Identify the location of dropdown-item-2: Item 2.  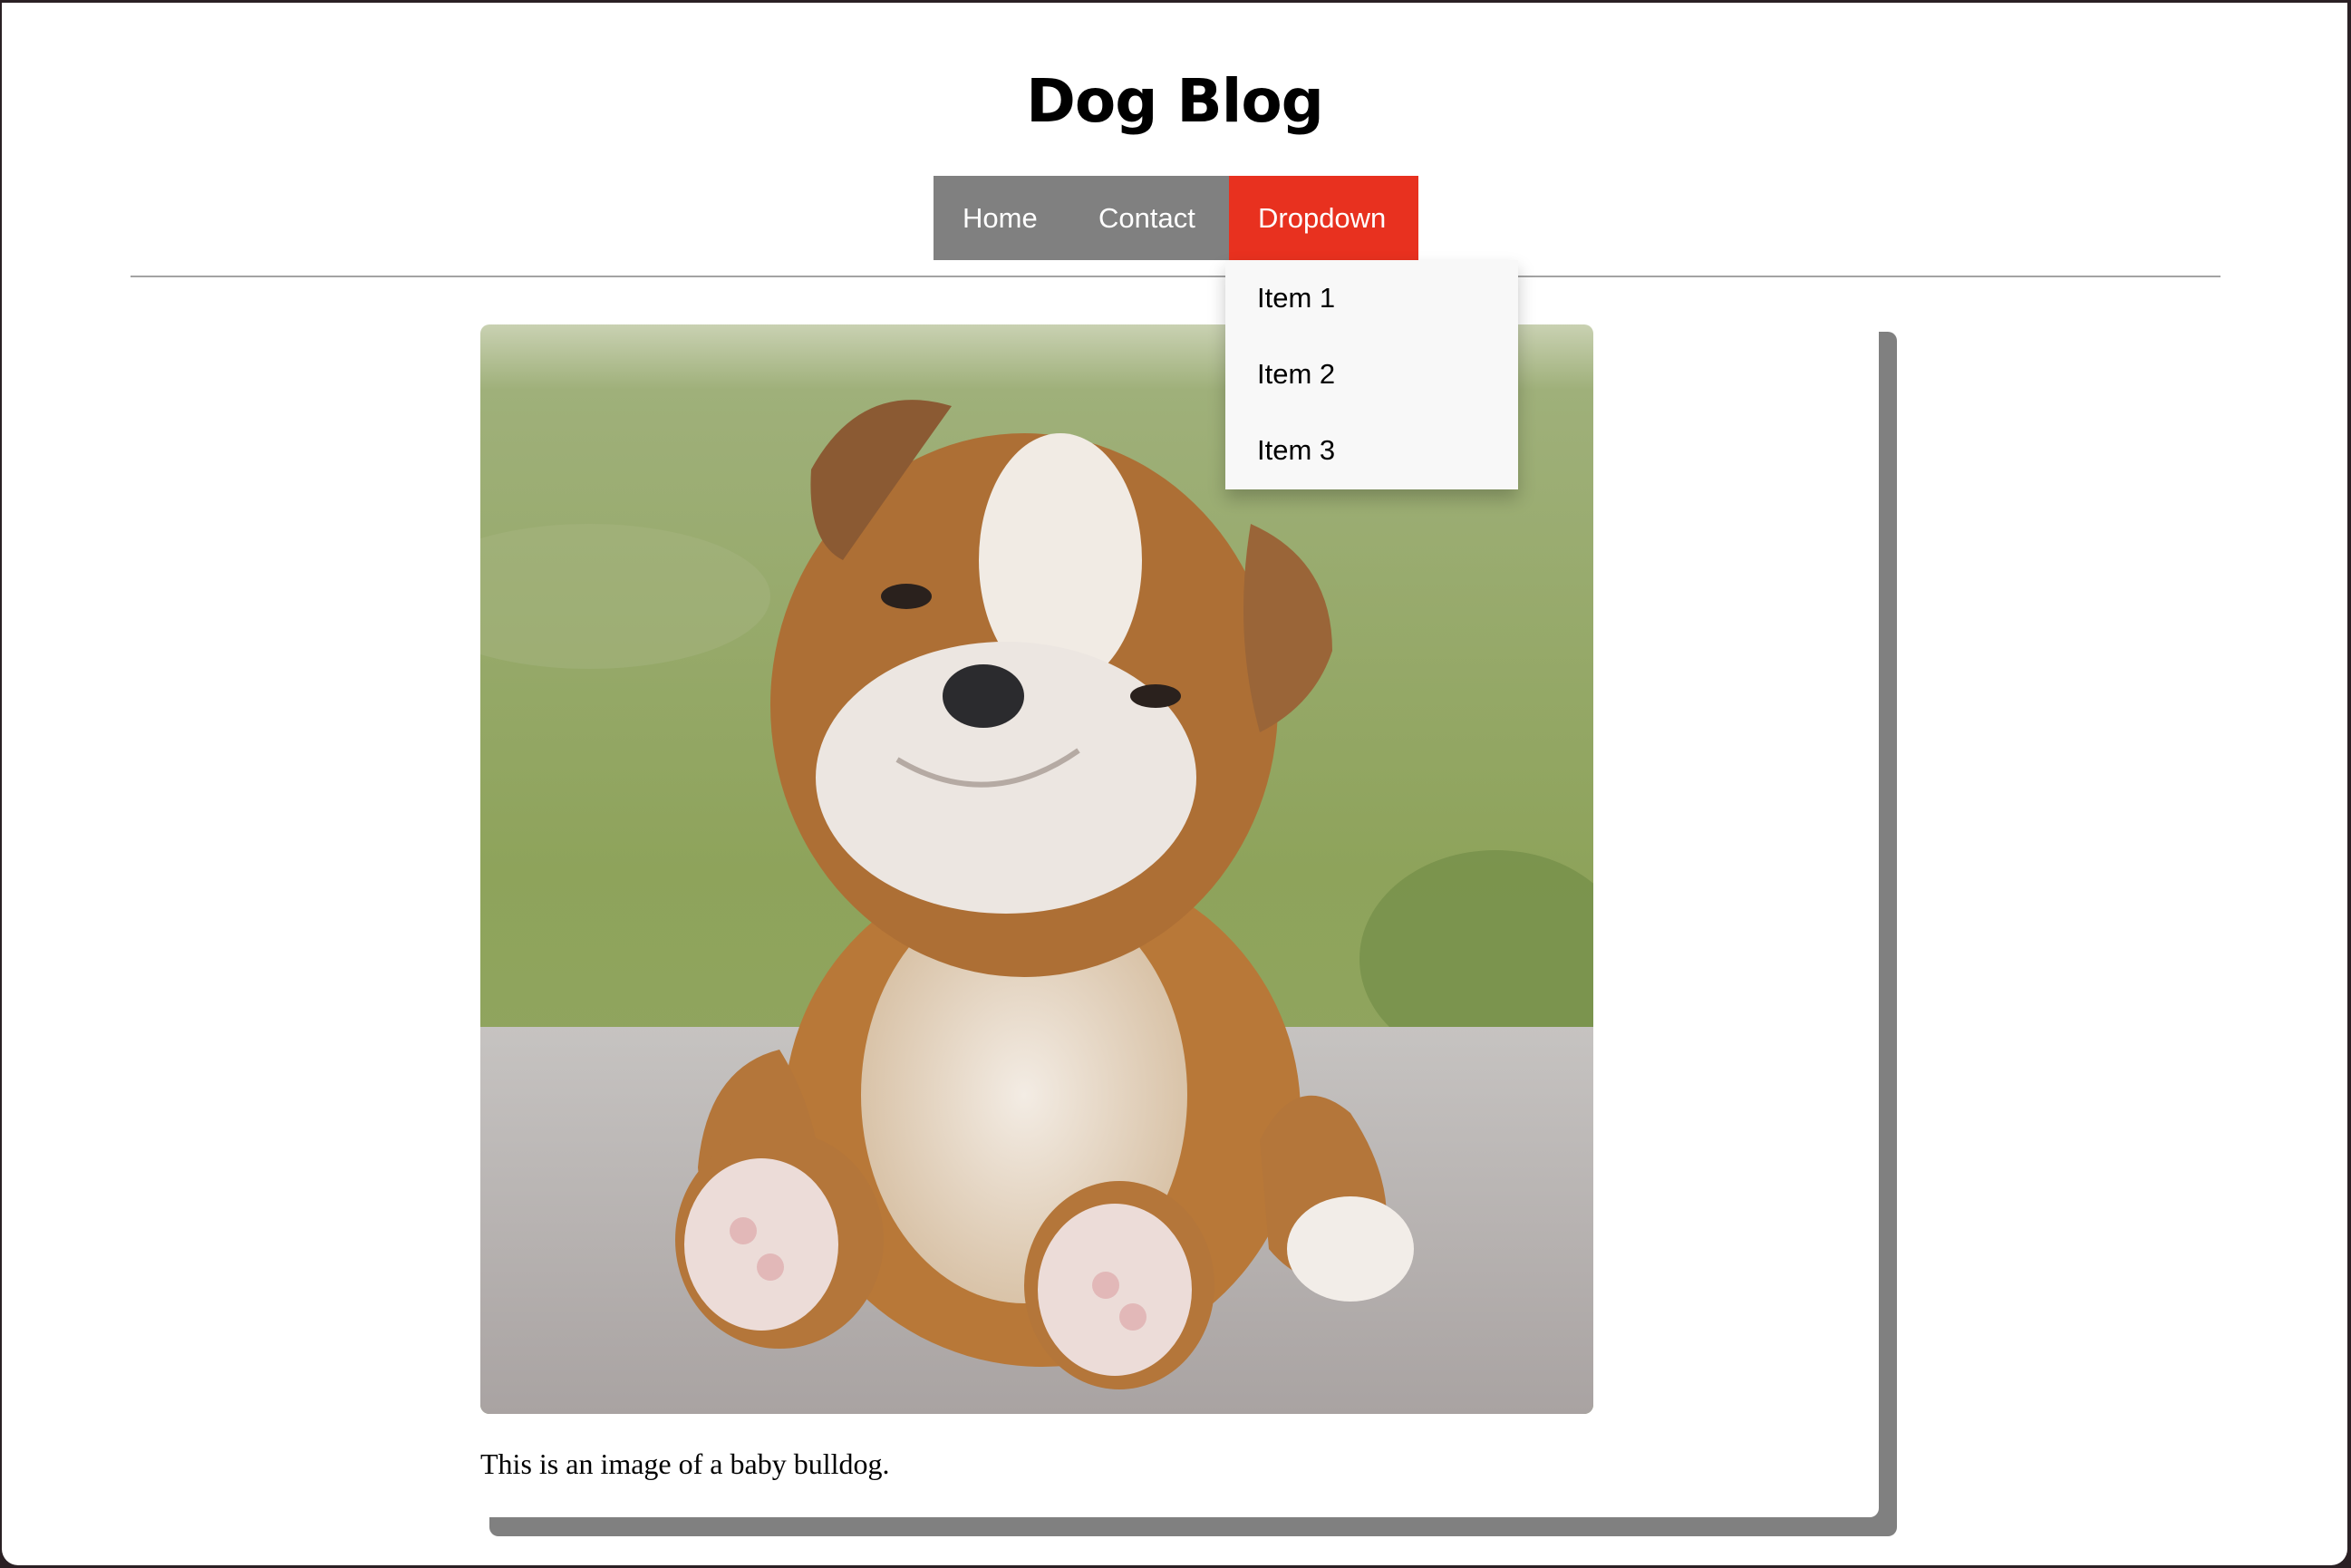
(1371, 374).